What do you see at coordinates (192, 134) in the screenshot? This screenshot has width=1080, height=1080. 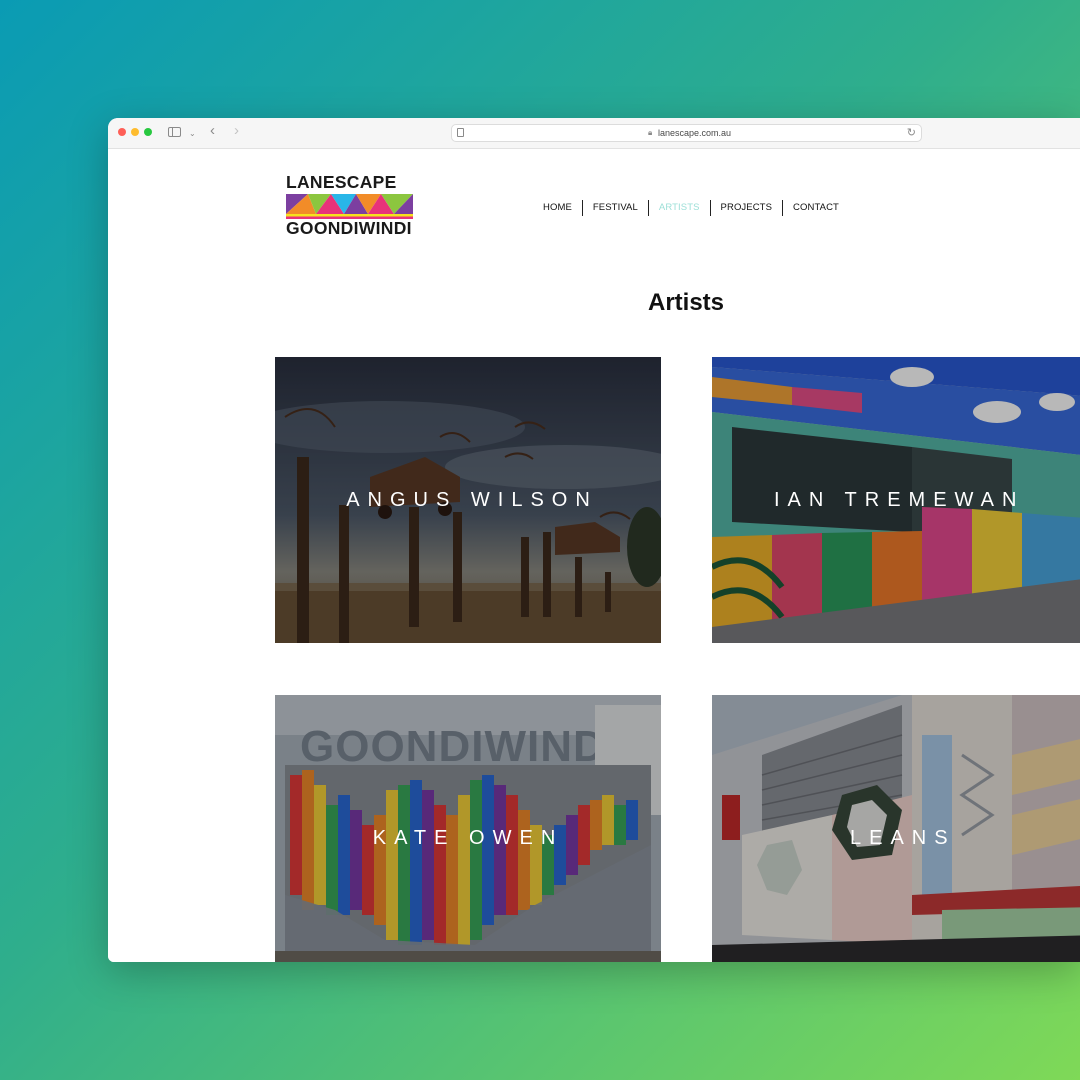 I see `chevron-down-icon: ⌄` at bounding box center [192, 134].